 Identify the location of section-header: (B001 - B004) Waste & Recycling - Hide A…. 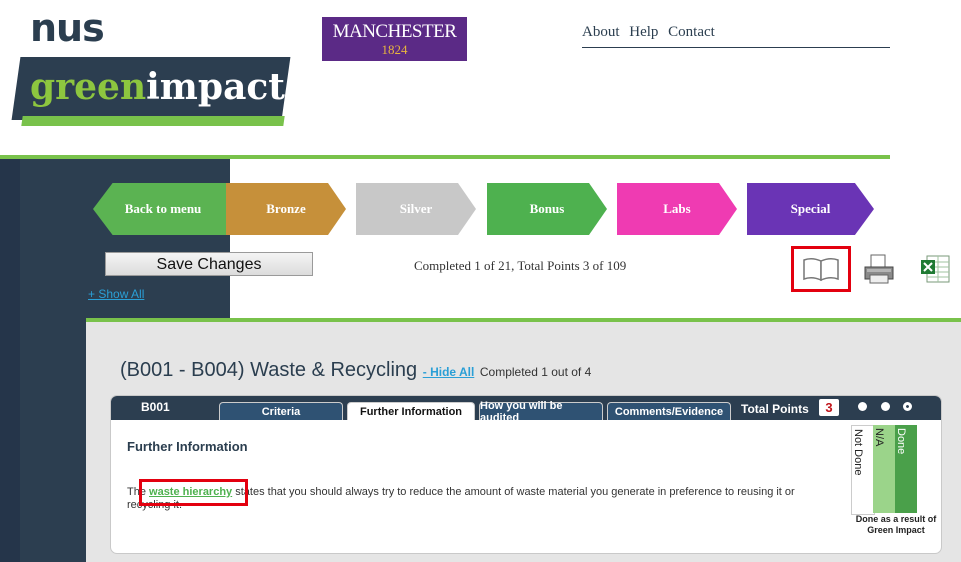
(355, 370).